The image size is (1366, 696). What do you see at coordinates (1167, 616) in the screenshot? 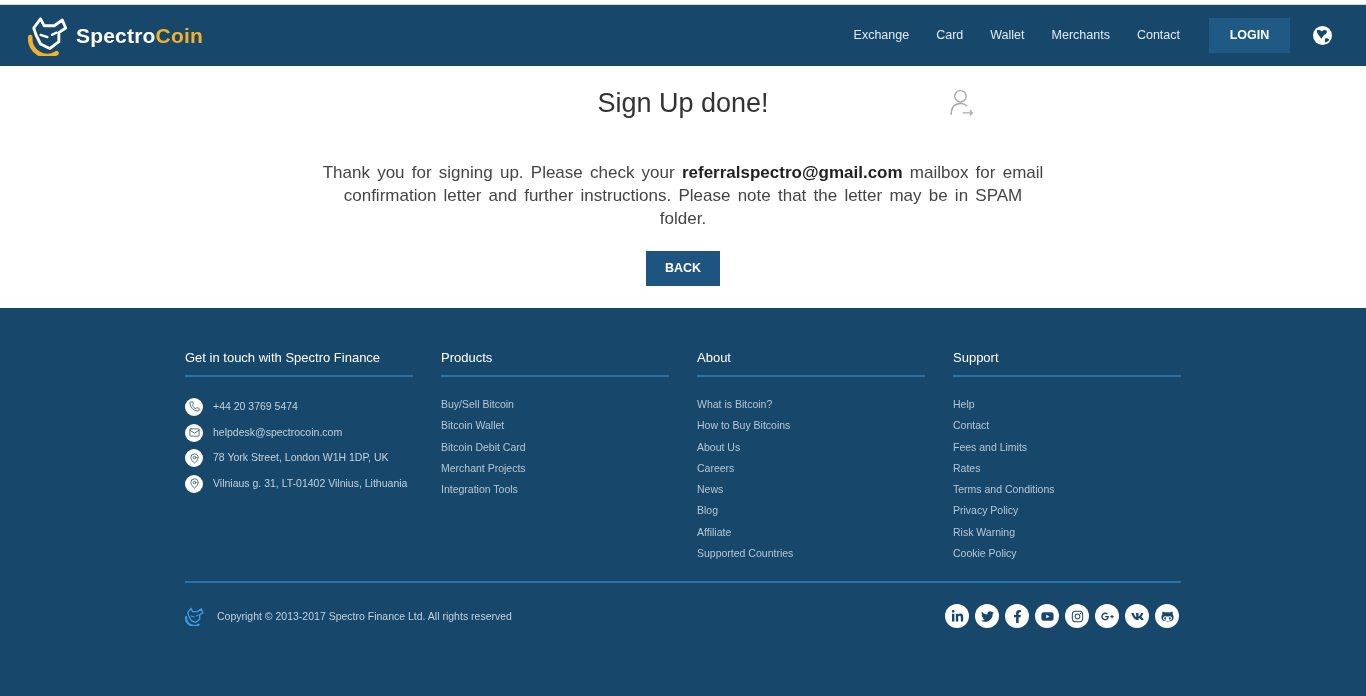
I see `github-icon` at bounding box center [1167, 616].